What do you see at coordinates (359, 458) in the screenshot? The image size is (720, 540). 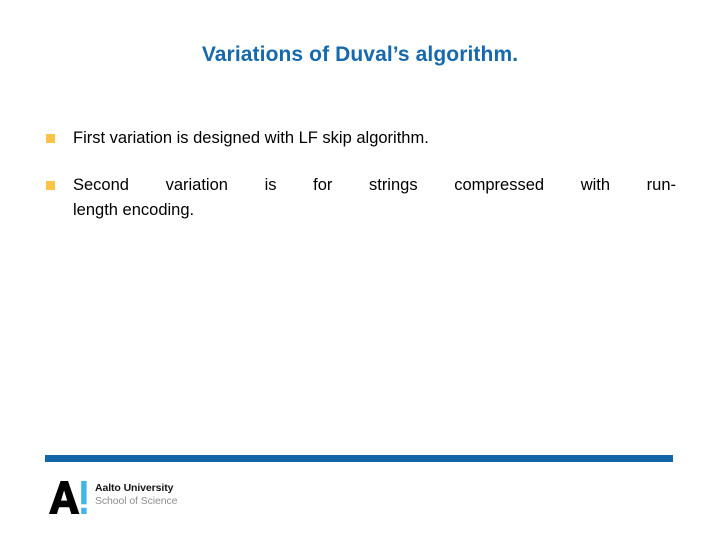 I see `footer-divider` at bounding box center [359, 458].